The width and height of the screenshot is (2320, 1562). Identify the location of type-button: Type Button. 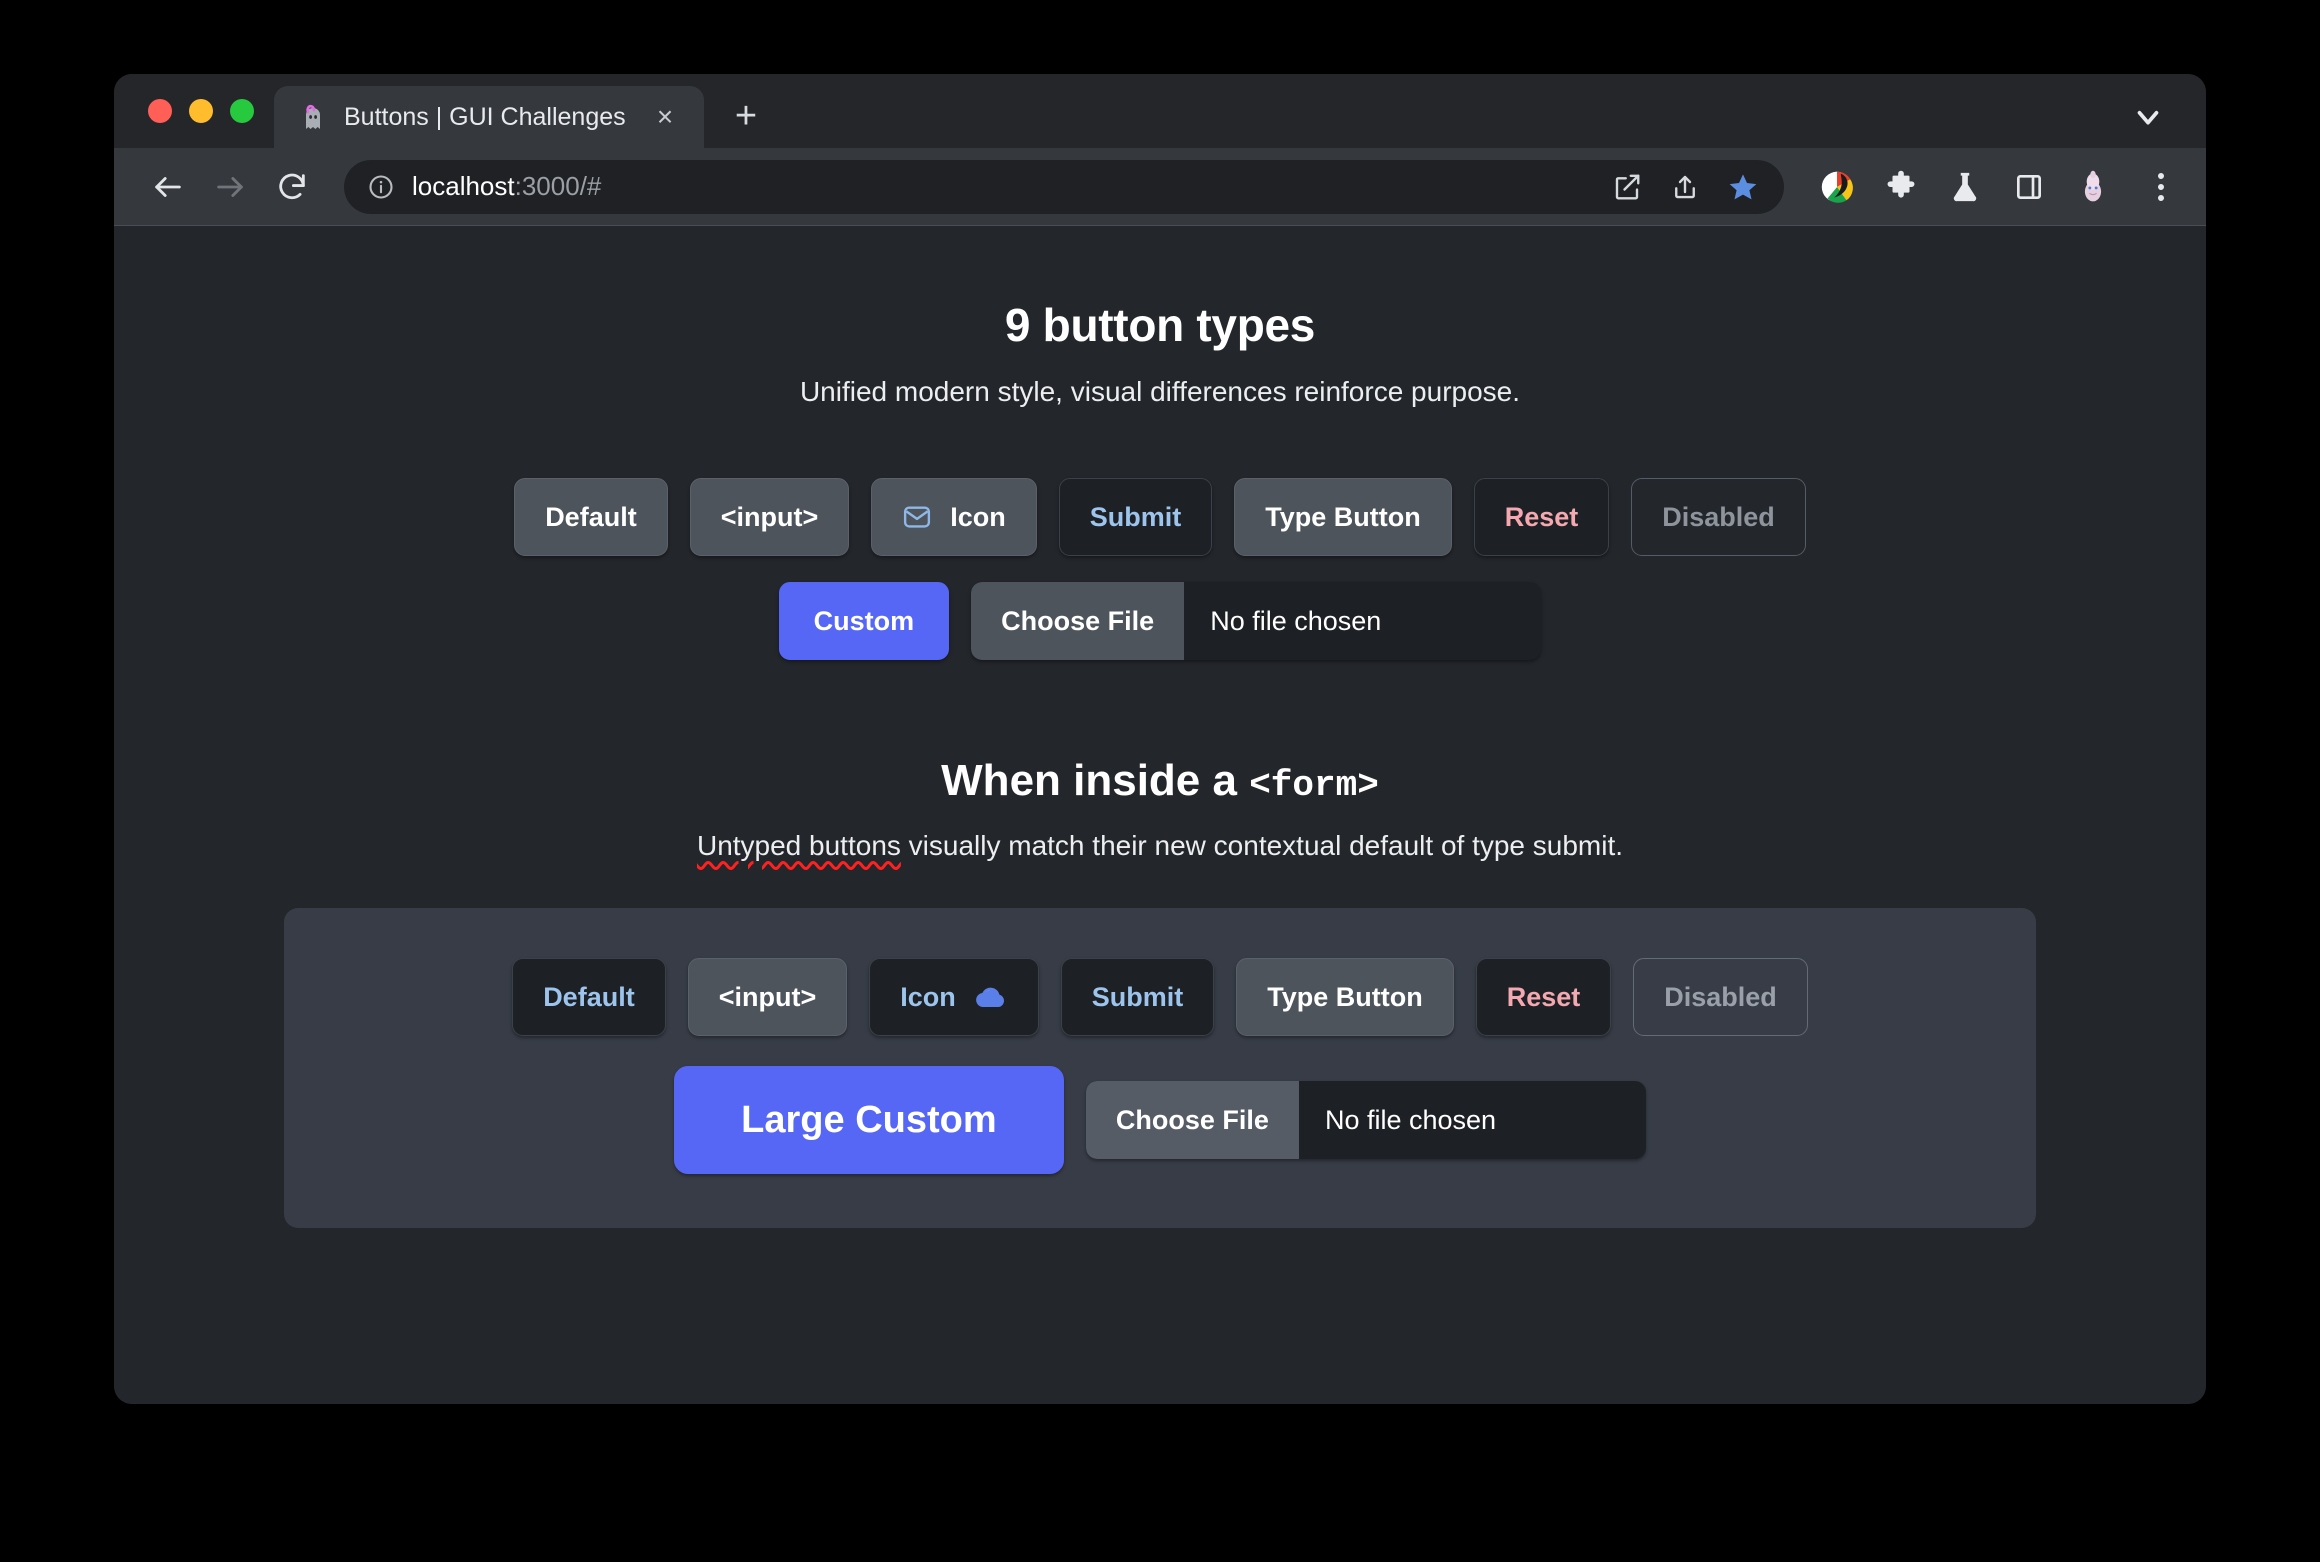
(1343, 517).